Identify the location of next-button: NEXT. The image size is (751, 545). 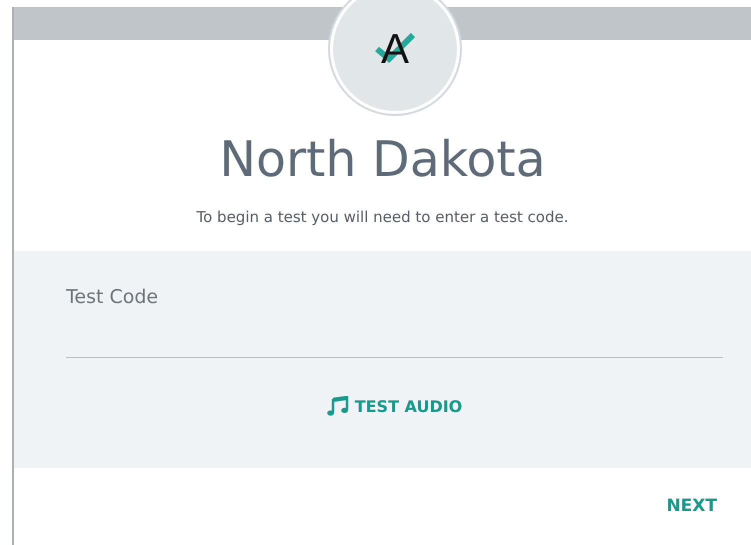
(691, 506).